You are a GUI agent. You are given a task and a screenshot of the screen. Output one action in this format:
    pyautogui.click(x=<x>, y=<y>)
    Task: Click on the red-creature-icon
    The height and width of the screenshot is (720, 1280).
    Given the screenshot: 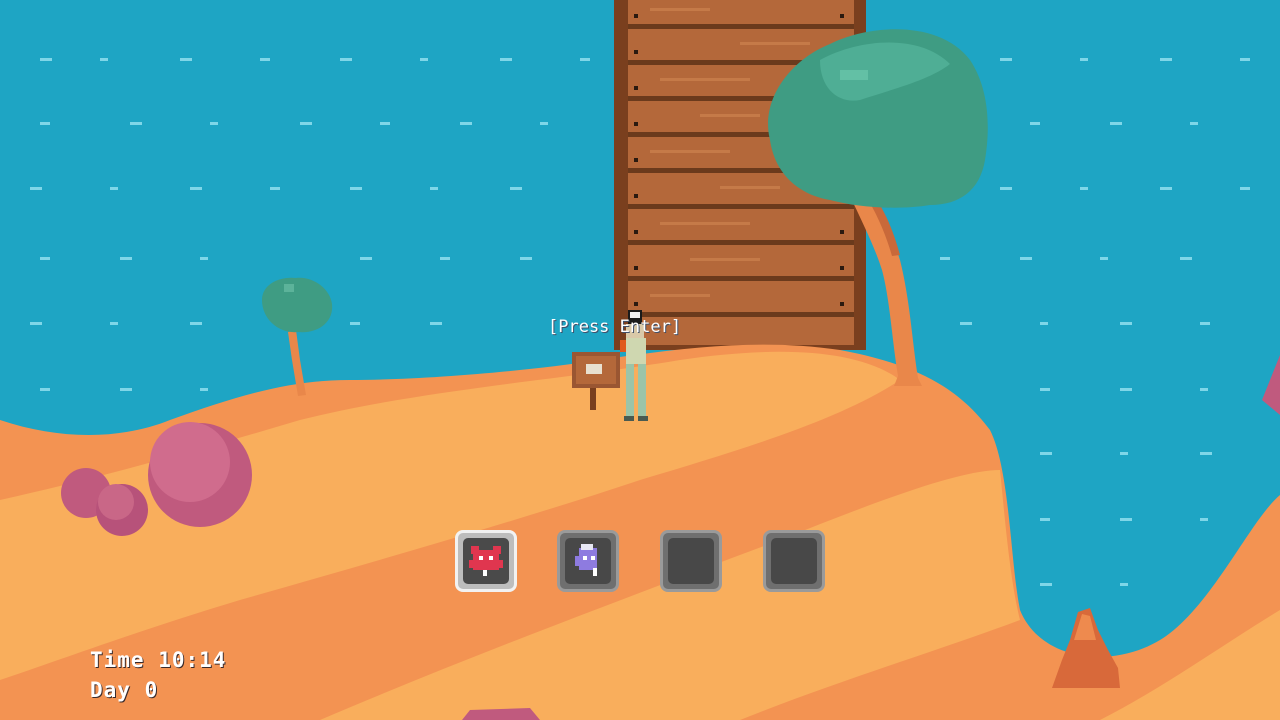 What is the action you would take?
    pyautogui.click(x=486, y=561)
    